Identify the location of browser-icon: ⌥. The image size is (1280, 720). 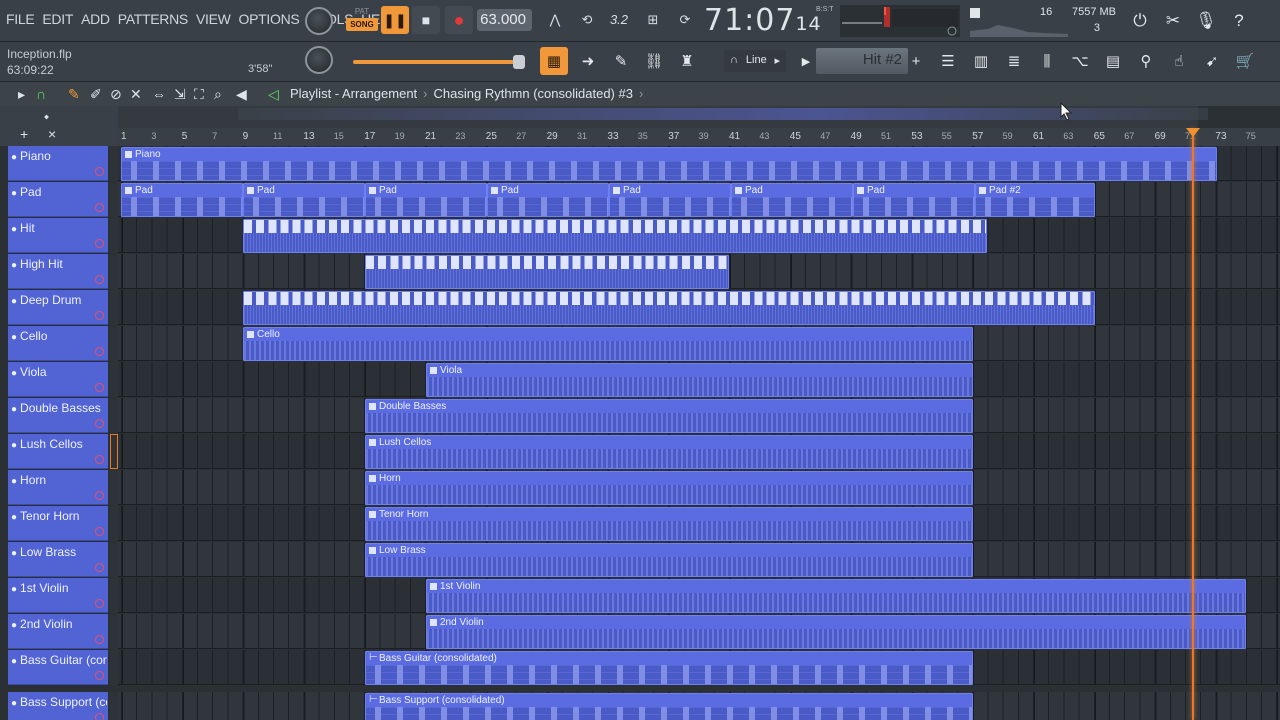
(1080, 61).